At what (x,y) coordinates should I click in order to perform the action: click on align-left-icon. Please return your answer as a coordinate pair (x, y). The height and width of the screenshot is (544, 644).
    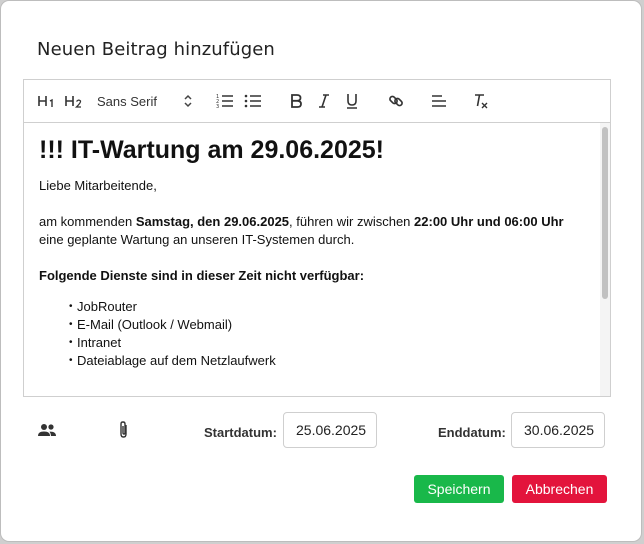
    Looking at the image, I should click on (439, 101).